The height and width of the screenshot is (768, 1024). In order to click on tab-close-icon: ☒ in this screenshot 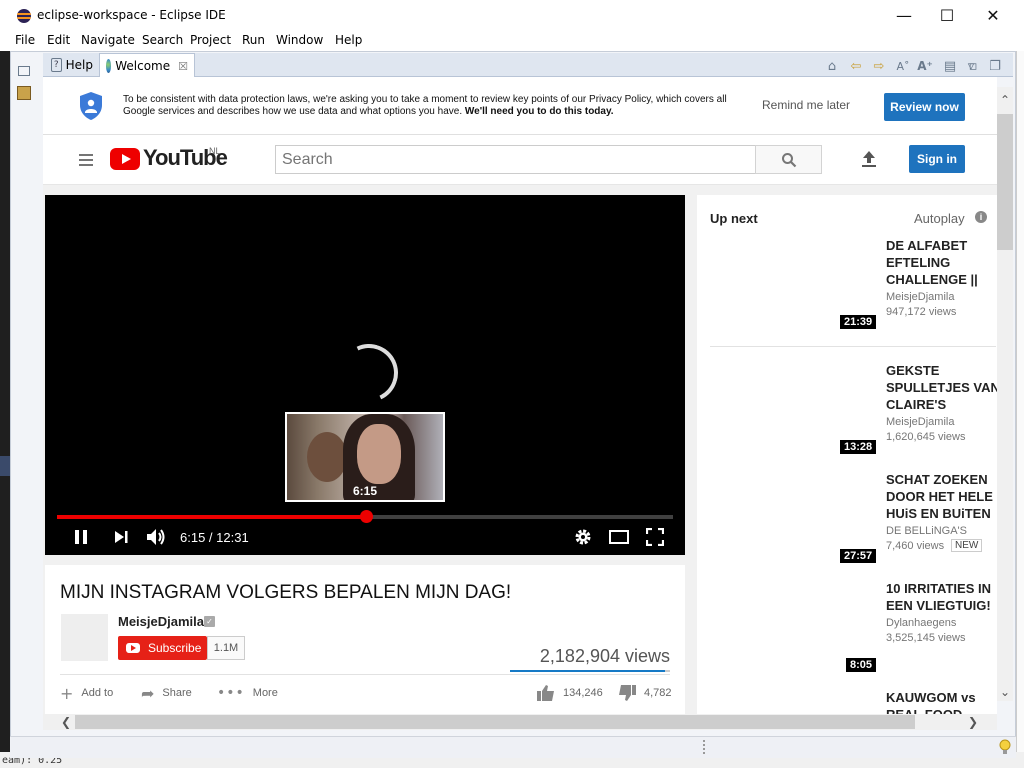, I will do `click(183, 66)`.